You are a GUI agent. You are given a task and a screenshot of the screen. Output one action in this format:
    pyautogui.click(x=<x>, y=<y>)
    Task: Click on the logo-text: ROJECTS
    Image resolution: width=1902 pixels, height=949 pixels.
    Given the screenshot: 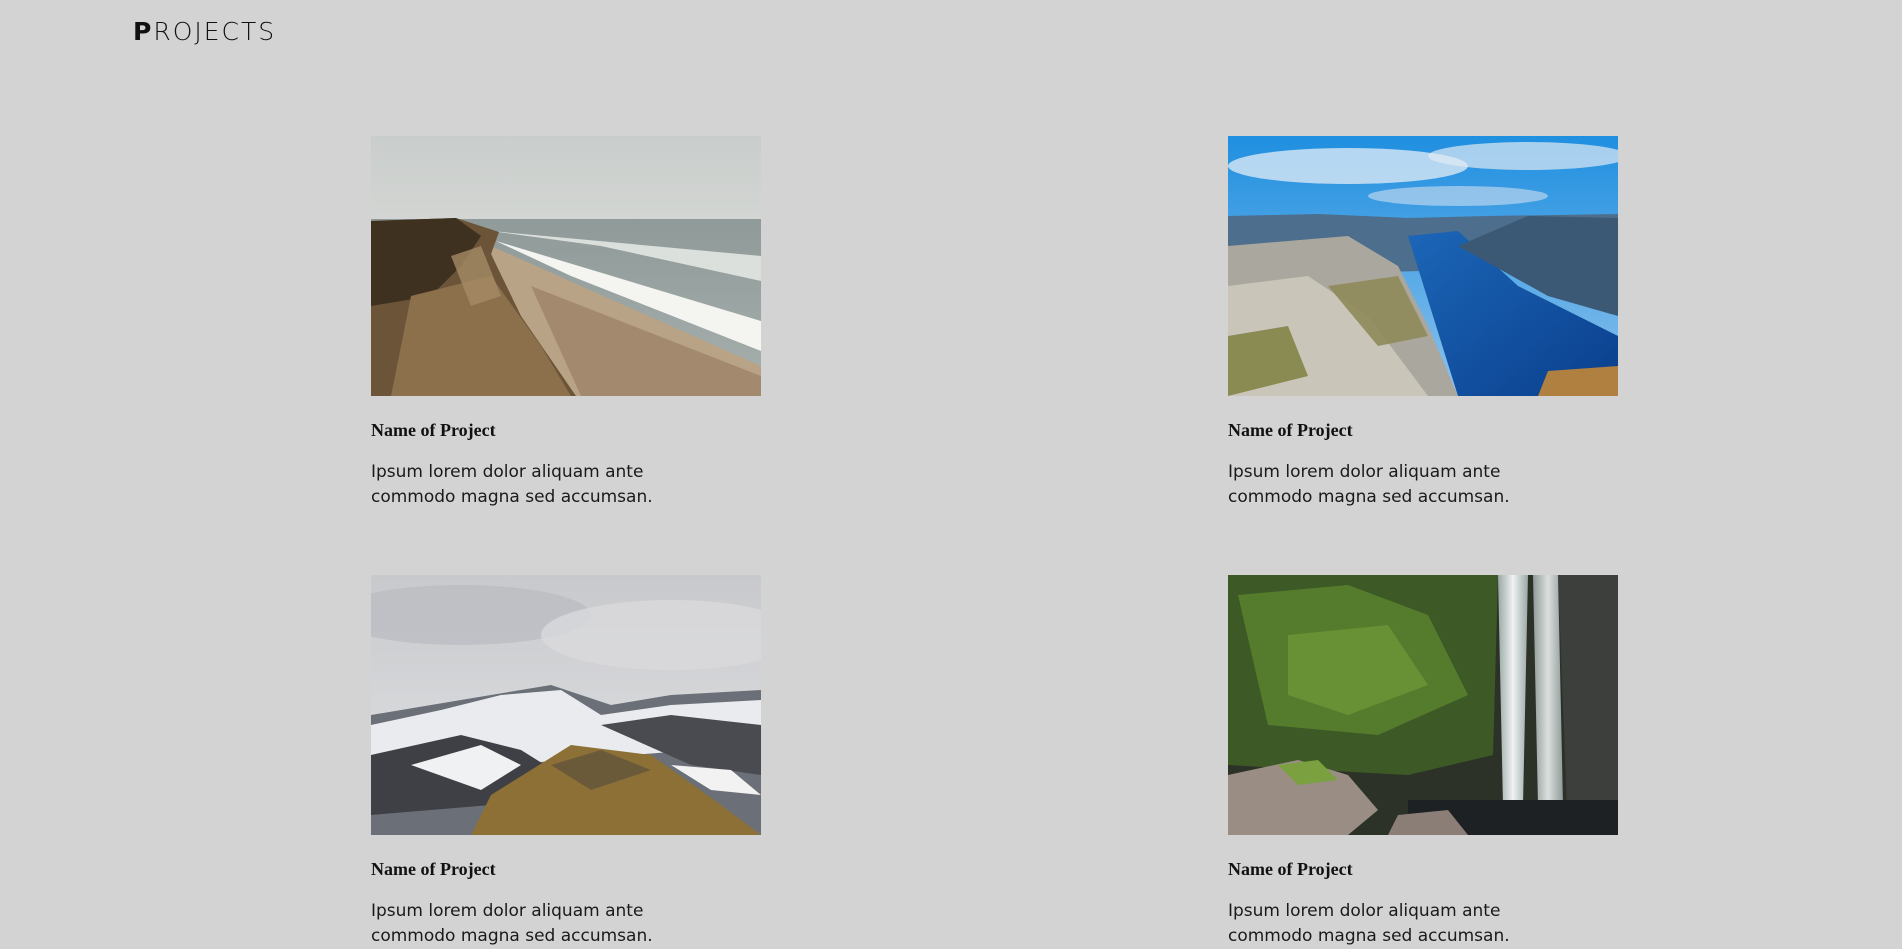 What is the action you would take?
    pyautogui.click(x=215, y=31)
    